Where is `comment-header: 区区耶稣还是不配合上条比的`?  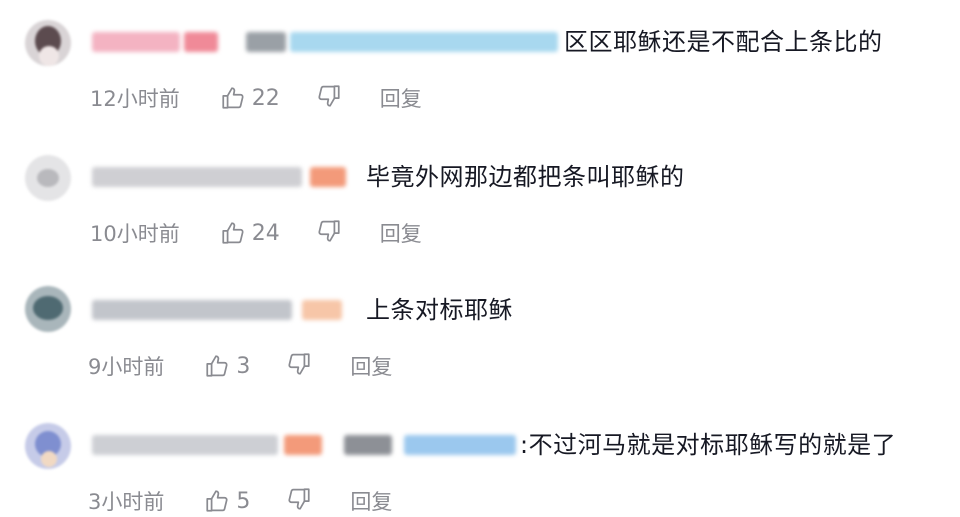
comment-header: 区区耶稣还是不配合上条比的 is located at coordinates (487, 42).